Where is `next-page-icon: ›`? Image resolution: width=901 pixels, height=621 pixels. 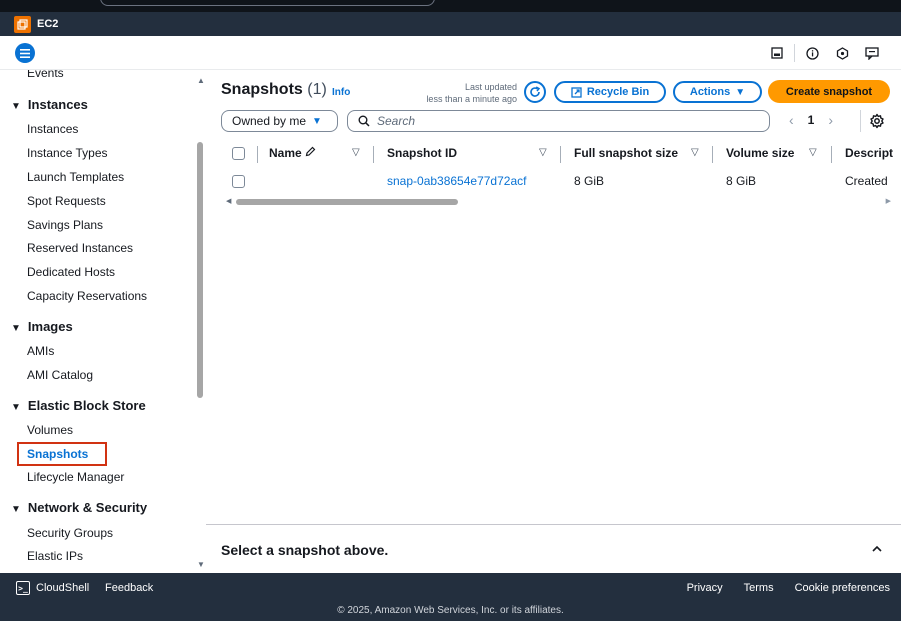 next-page-icon: › is located at coordinates (830, 120).